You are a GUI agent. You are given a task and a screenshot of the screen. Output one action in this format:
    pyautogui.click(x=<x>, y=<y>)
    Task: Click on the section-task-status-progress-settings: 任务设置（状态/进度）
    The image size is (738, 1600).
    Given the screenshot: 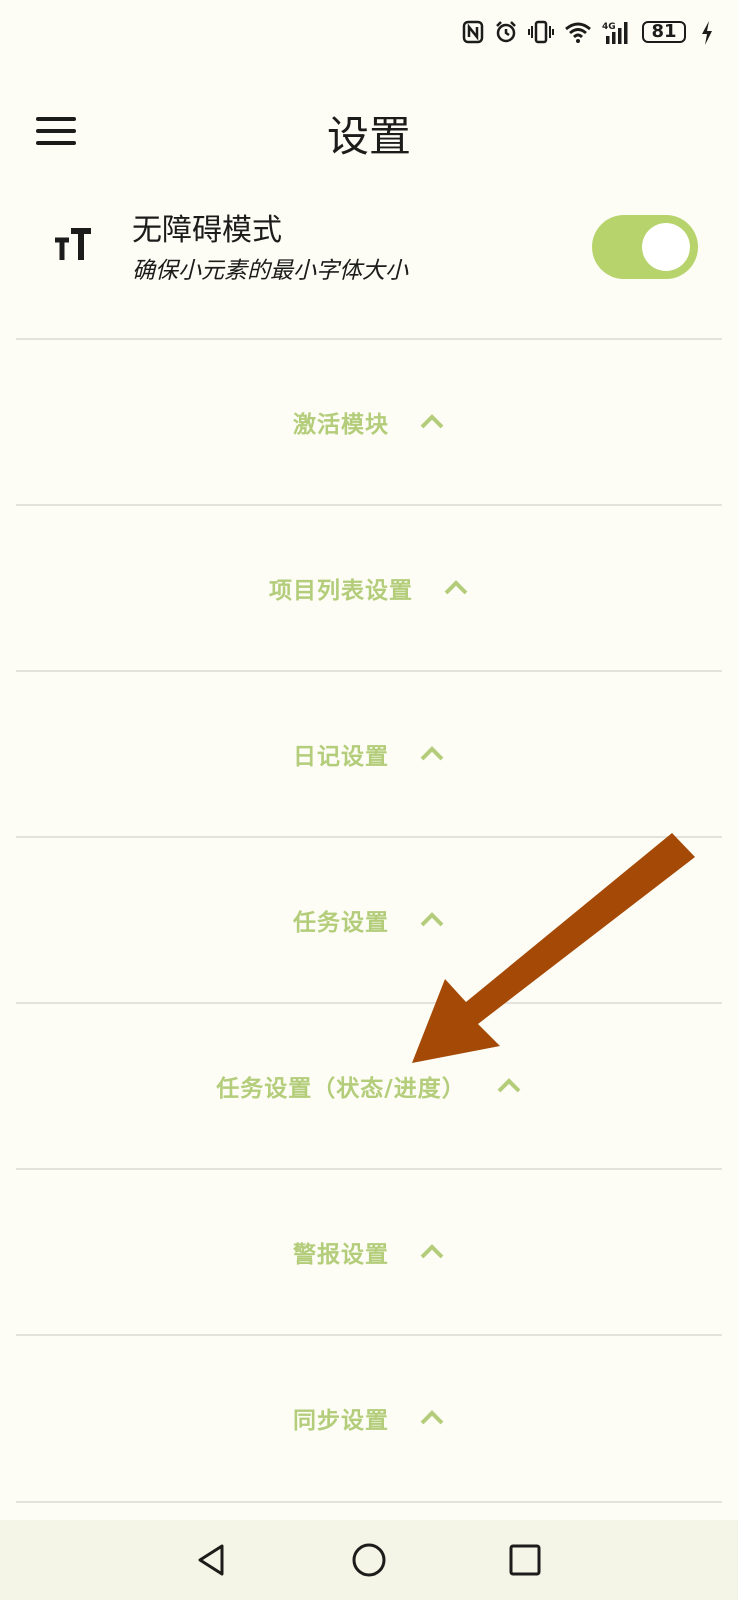 What is the action you would take?
    pyautogui.click(x=369, y=1085)
    